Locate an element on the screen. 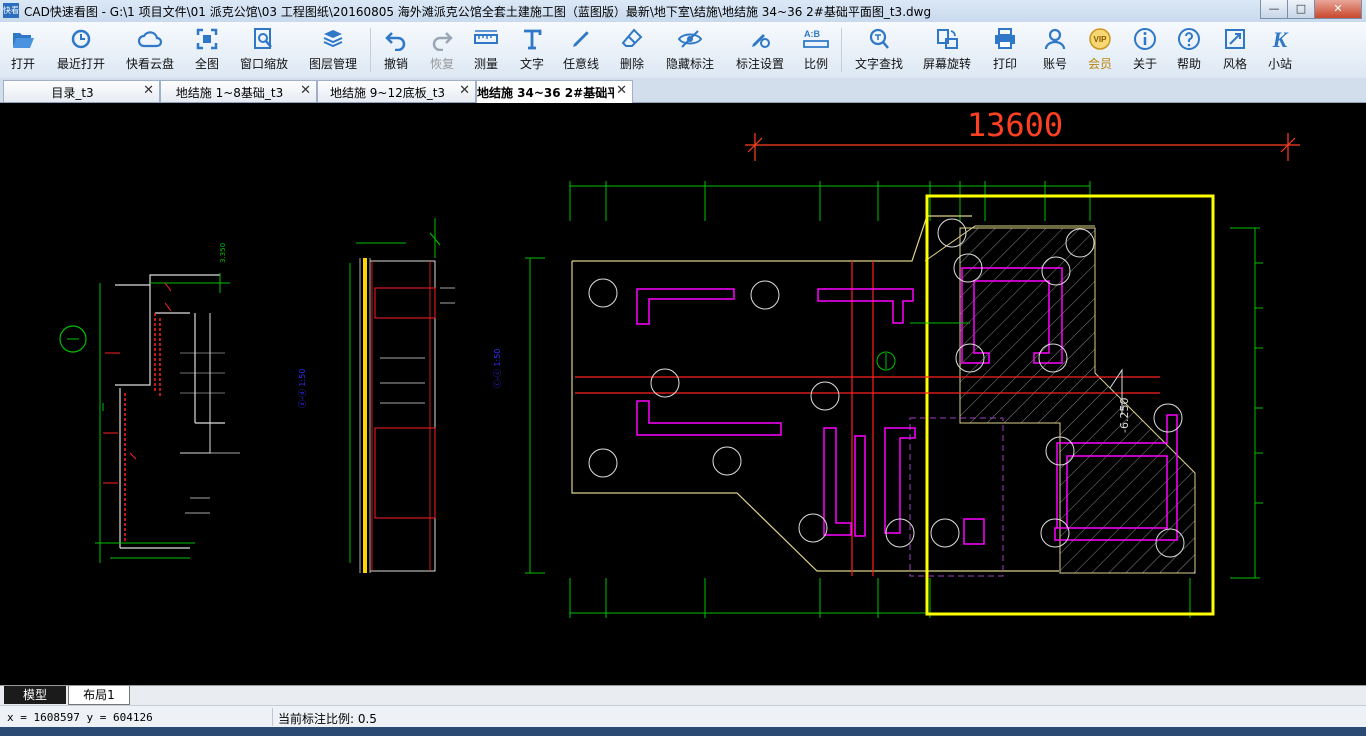 This screenshot has width=1366, height=736. site-button: K 小站 is located at coordinates (1280, 50).